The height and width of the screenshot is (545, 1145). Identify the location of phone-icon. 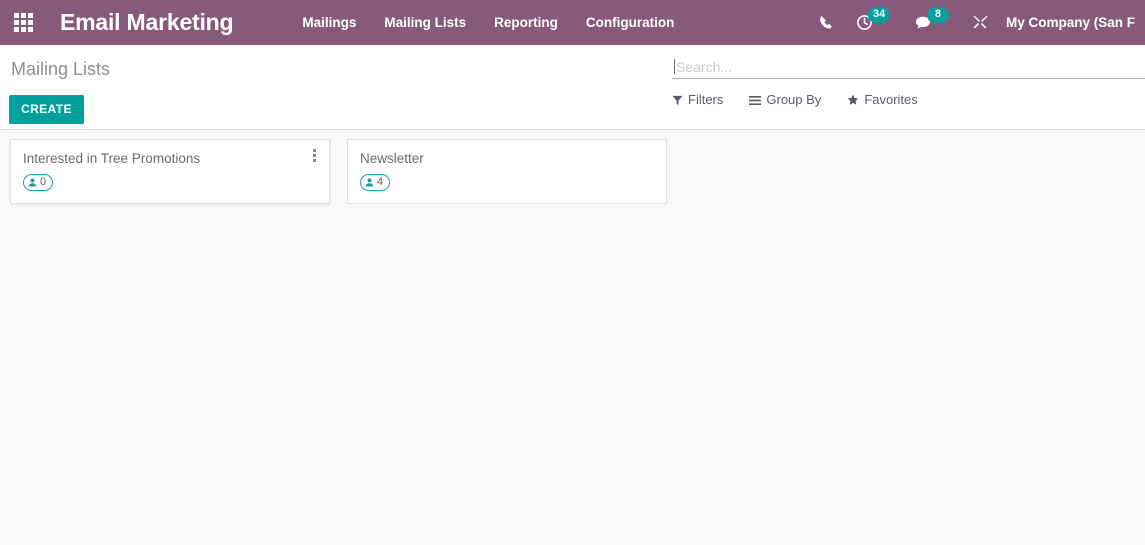
(826, 22).